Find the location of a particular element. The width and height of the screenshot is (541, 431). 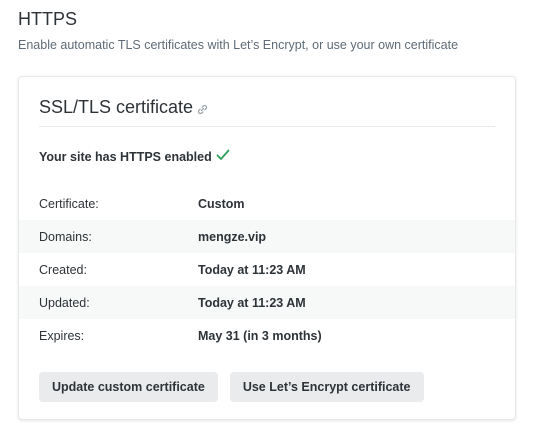

detail-row-updated: Updated: Today at 11:23 AM is located at coordinates (267, 302).